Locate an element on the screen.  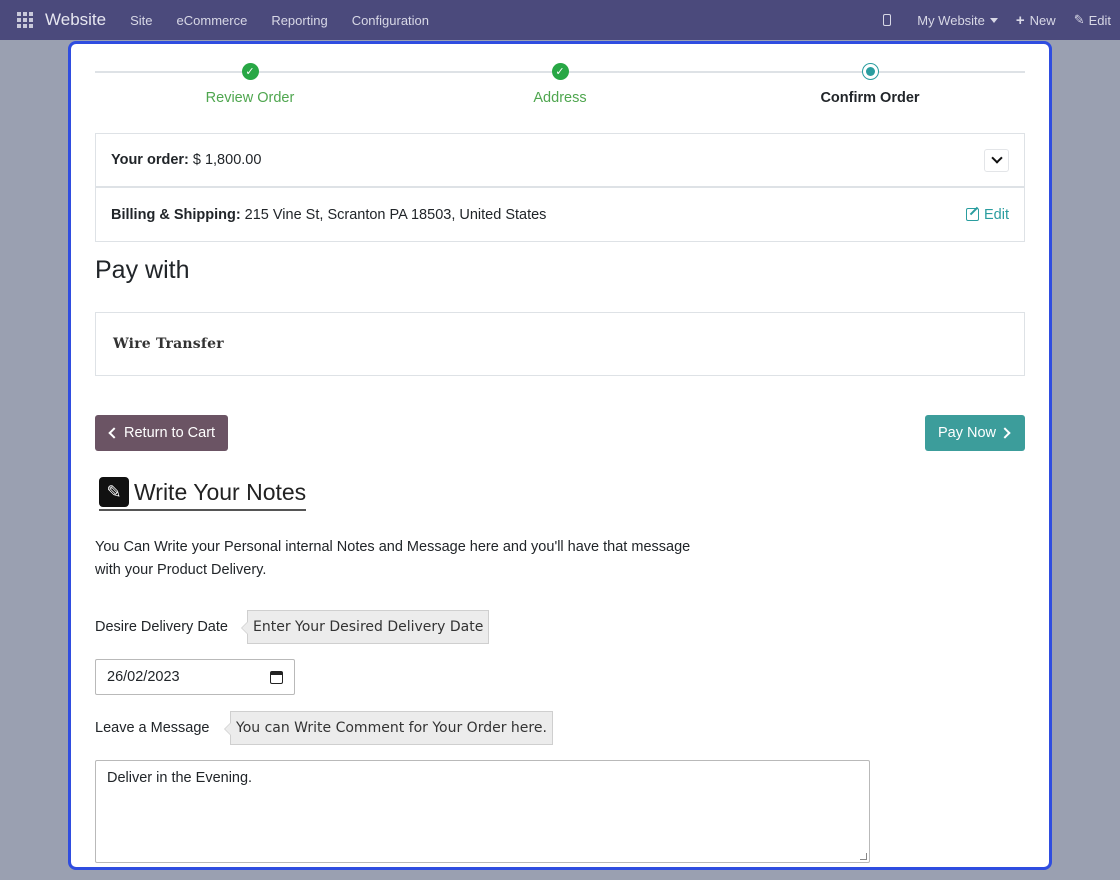
return-to-cart-button: Return to Cart is located at coordinates (162, 433).